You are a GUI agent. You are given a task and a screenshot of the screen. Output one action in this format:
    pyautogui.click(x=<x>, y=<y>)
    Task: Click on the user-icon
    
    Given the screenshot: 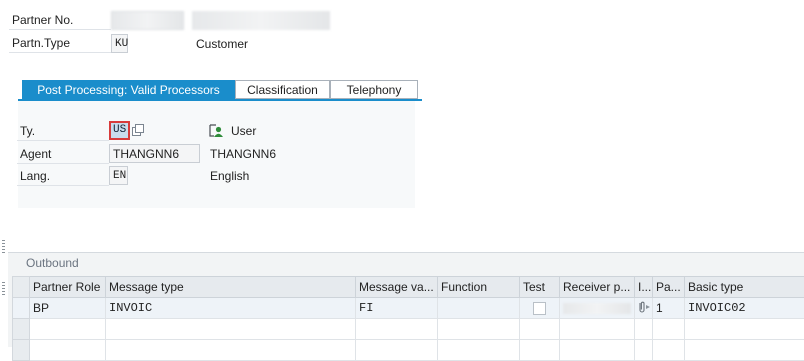 What is the action you would take?
    pyautogui.click(x=216, y=131)
    